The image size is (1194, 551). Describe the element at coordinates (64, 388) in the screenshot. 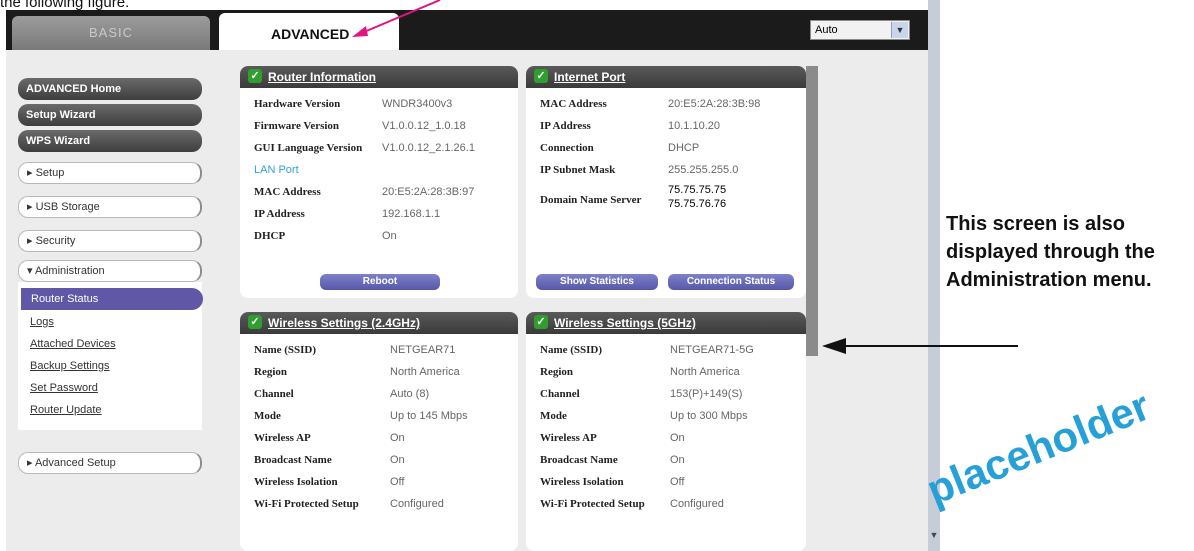

I see `submenu-set-password: Set Password` at that location.